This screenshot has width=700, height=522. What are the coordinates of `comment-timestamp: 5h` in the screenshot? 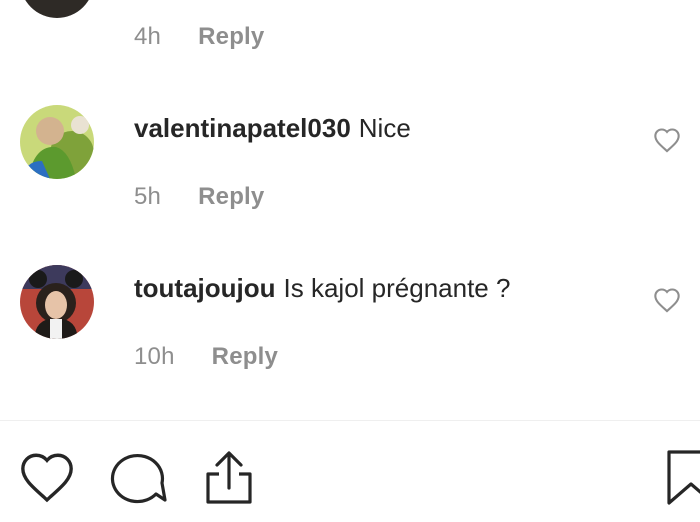 It's located at (148, 196).